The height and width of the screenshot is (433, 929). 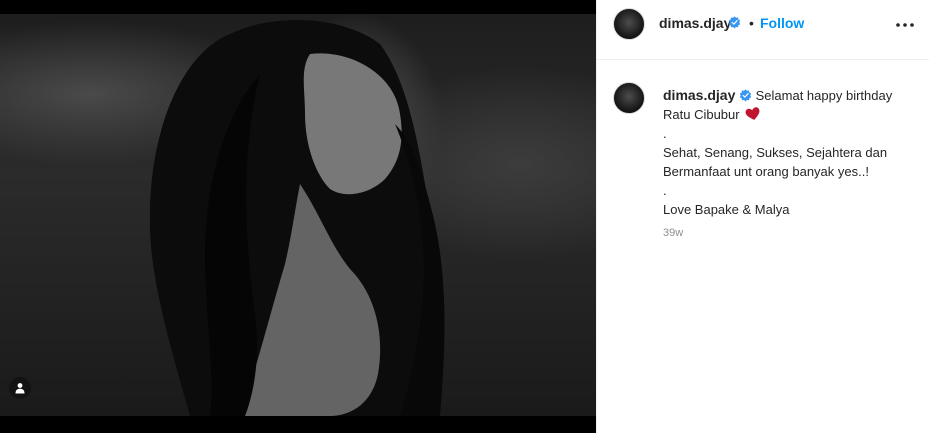 What do you see at coordinates (699, 95) in the screenshot?
I see `caption-username-link: dimas.djay` at bounding box center [699, 95].